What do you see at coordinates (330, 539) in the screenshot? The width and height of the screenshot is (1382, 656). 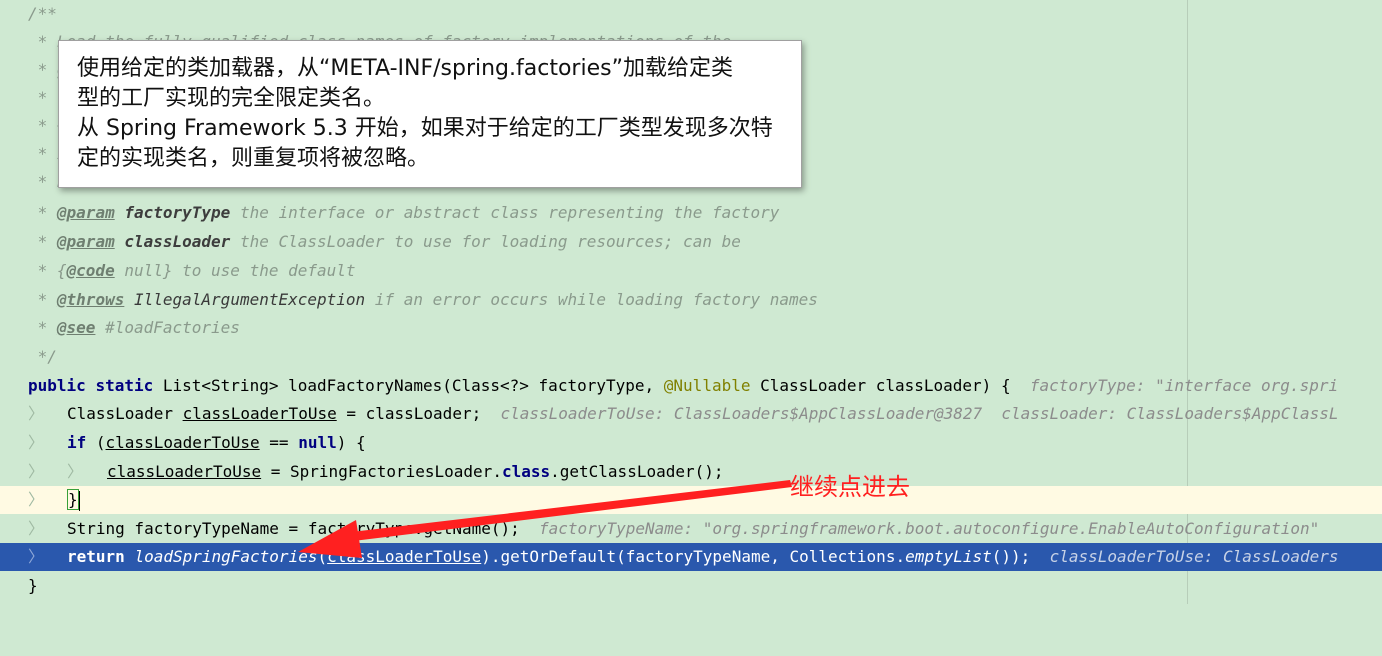 I see `arrow-head` at bounding box center [330, 539].